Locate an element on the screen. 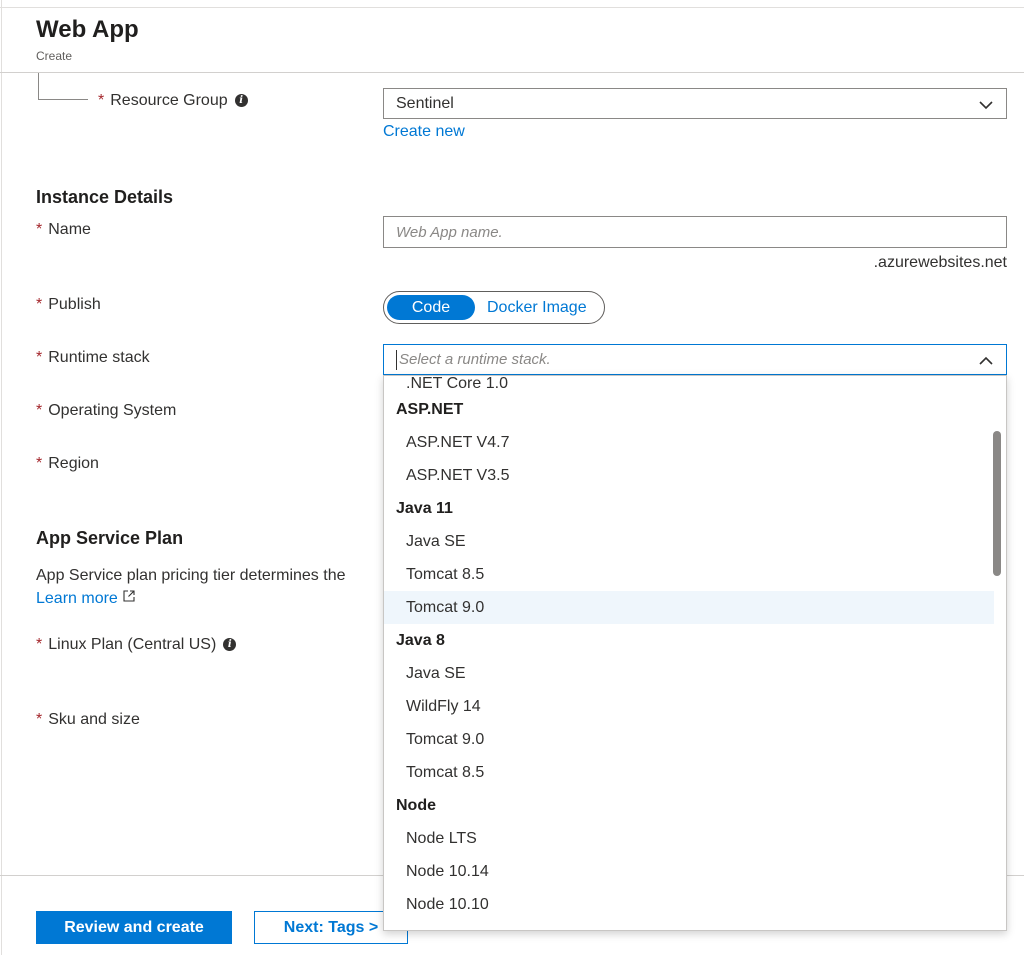  text-caret is located at coordinates (396, 359).